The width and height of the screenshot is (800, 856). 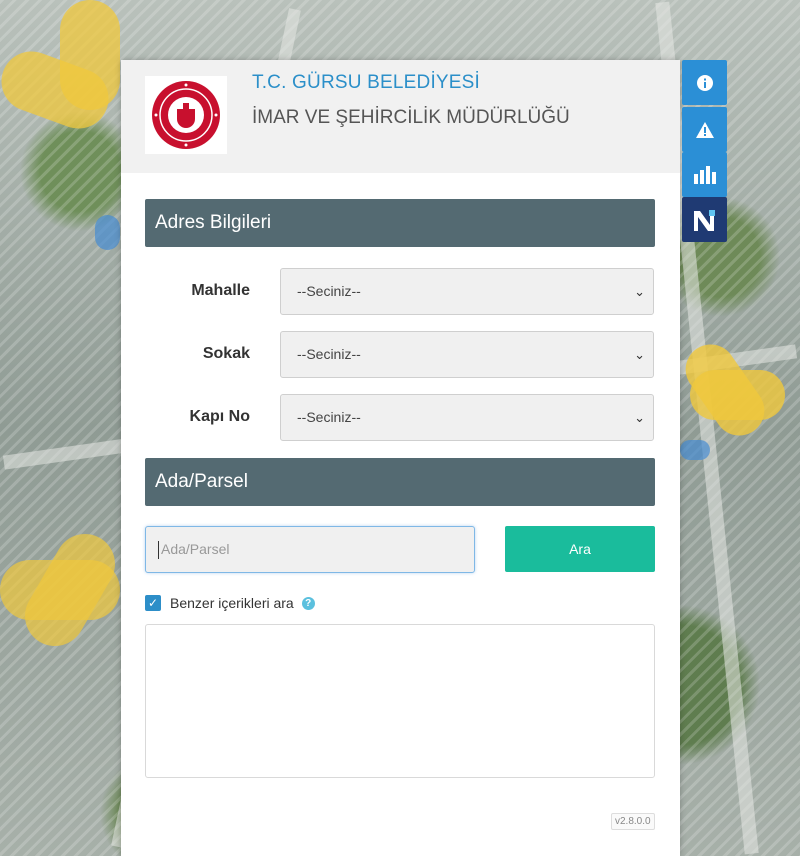 What do you see at coordinates (580, 549) in the screenshot?
I see `search-button: Ara` at bounding box center [580, 549].